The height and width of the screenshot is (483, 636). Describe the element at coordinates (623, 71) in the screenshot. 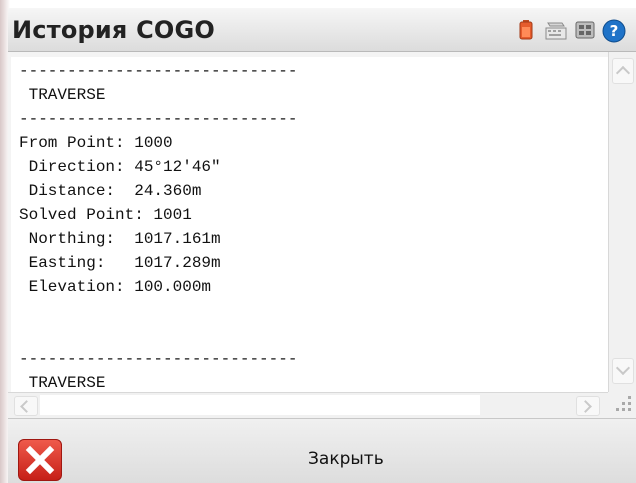

I see `scroll-up-button` at that location.